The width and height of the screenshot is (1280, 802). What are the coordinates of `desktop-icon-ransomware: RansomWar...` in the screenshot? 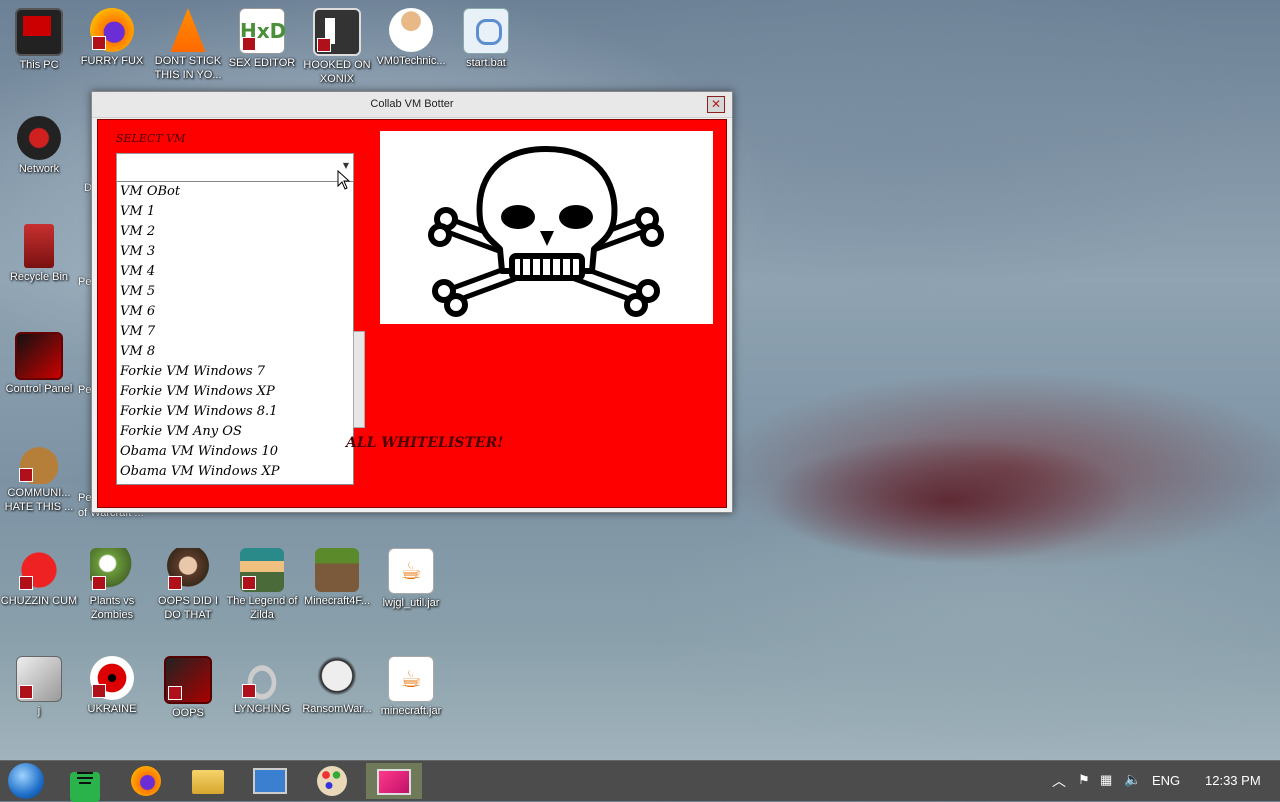 It's located at (337, 686).